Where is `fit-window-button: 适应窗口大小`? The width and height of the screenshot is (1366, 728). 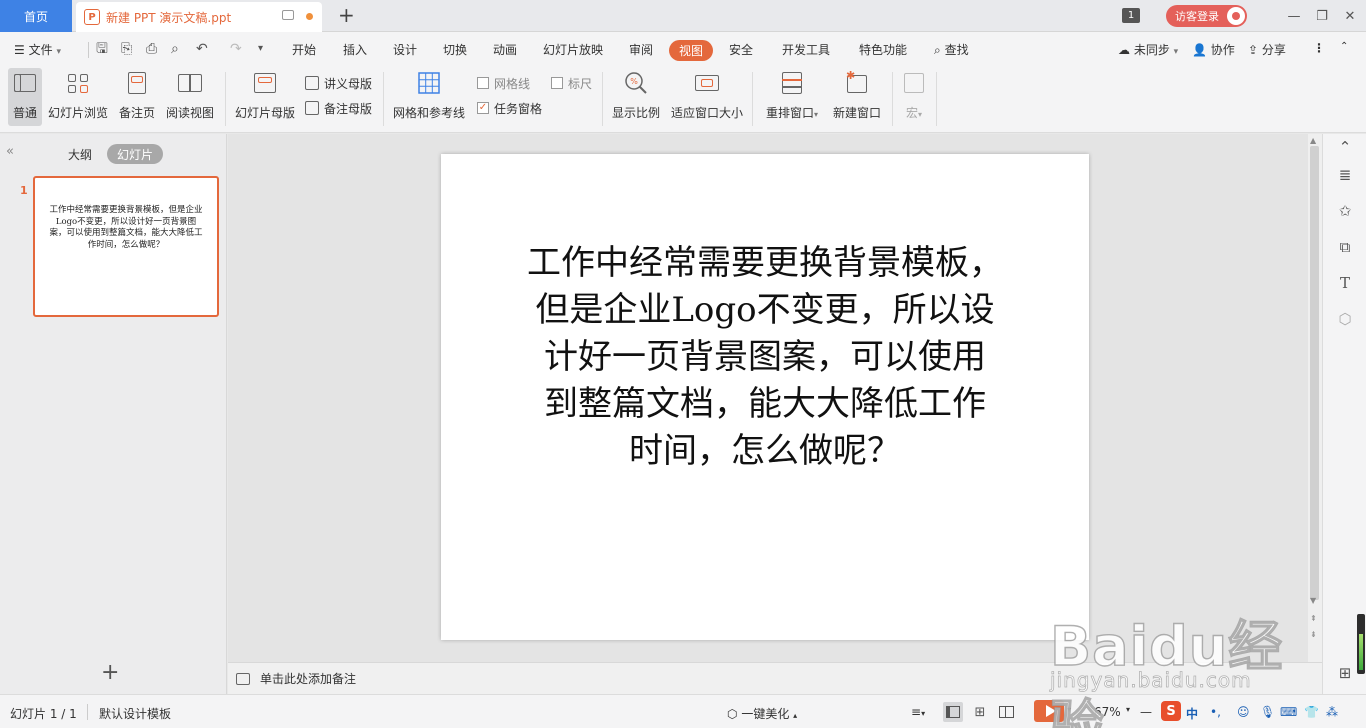
fit-window-button: 适应窗口大小 is located at coordinates (707, 97).